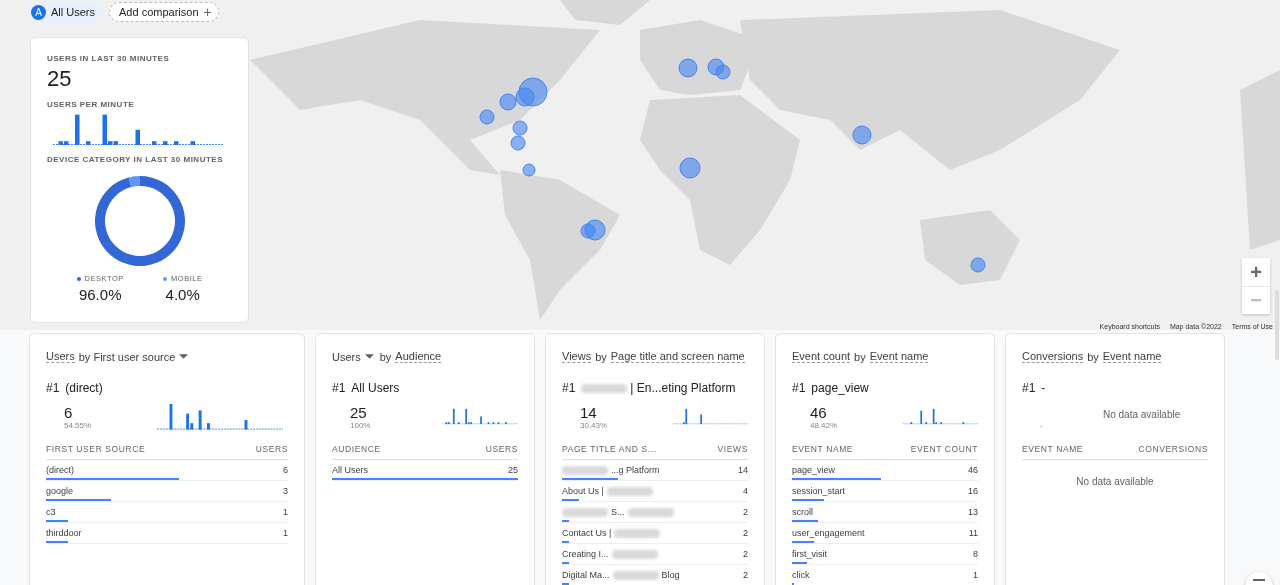  I want to click on metric-title: DEVICE CATEGORY IN LAST 30 MINUTES, so click(135, 159).